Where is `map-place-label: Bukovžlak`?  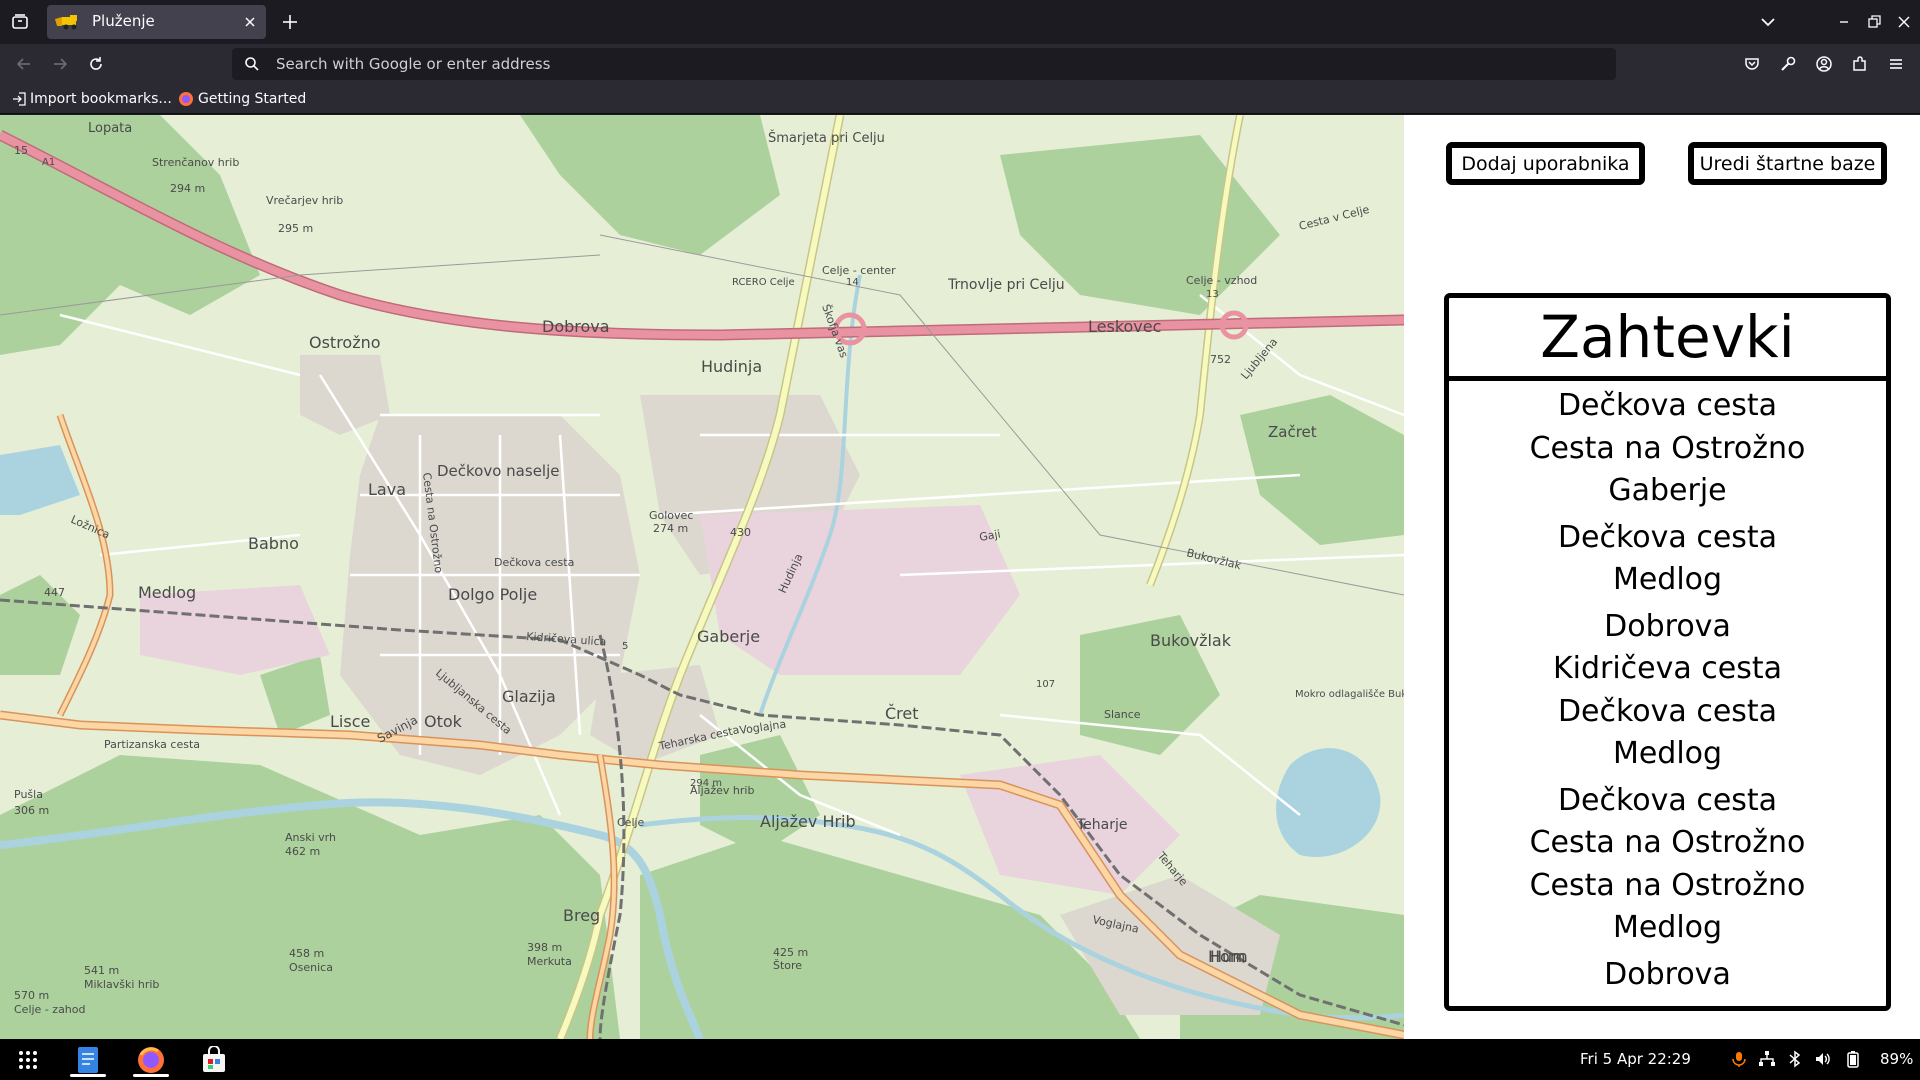 map-place-label: Bukovžlak is located at coordinates (1191, 640).